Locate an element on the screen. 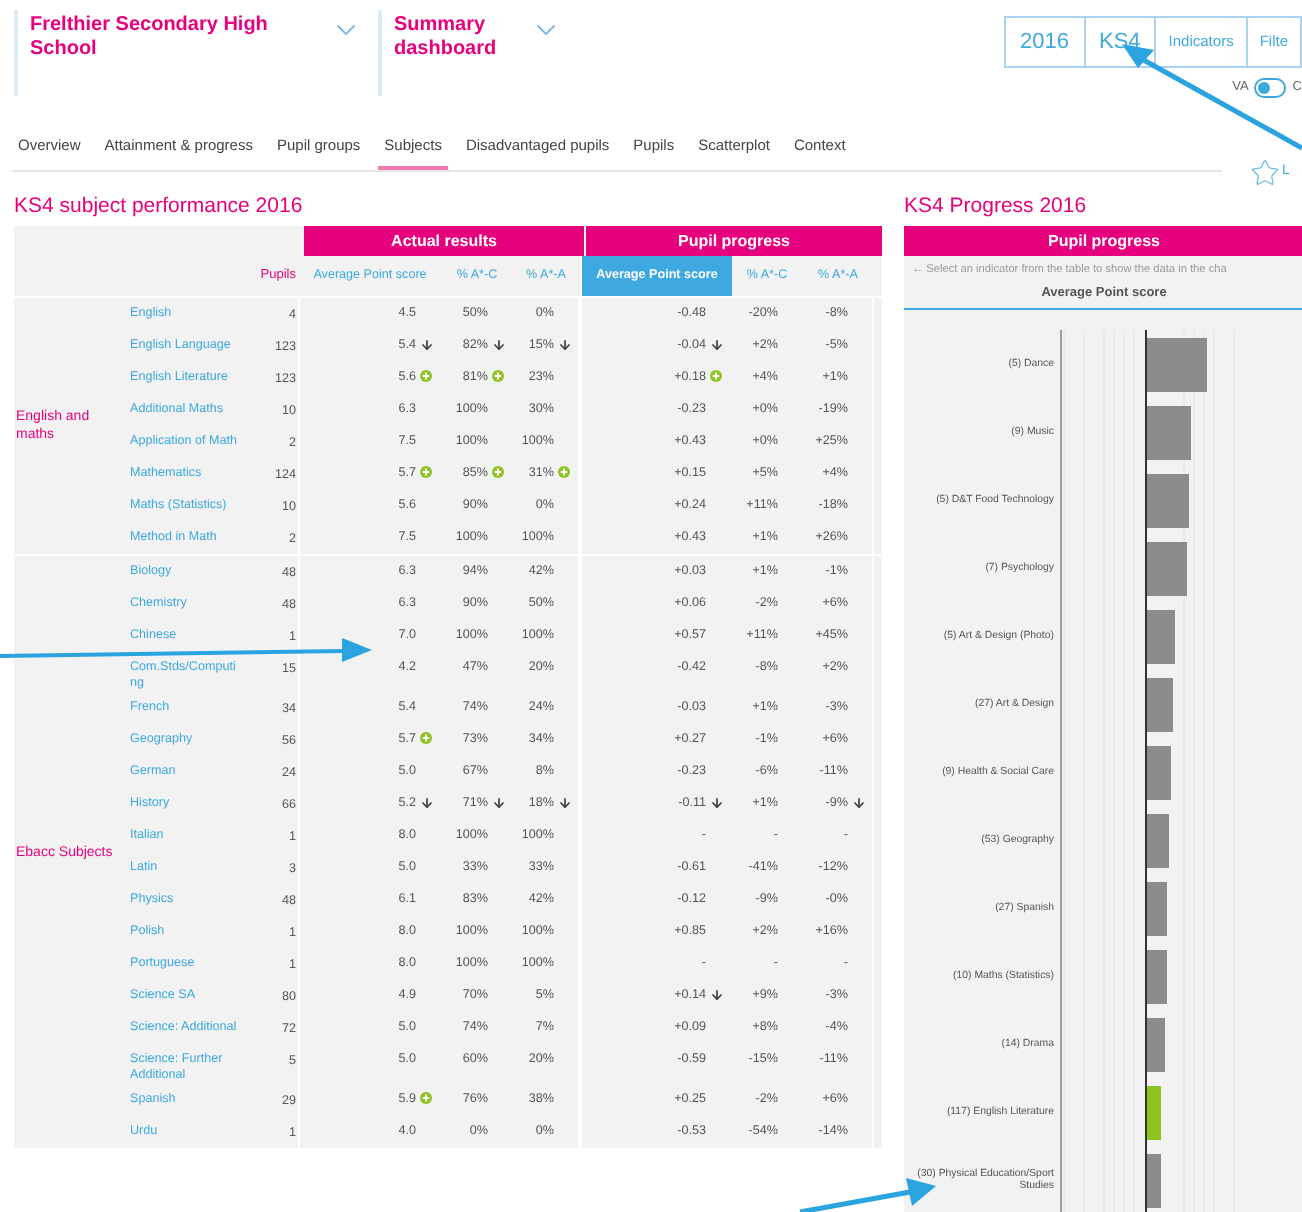  section-title: KS4 subject performance 2016 is located at coordinates (159, 207).